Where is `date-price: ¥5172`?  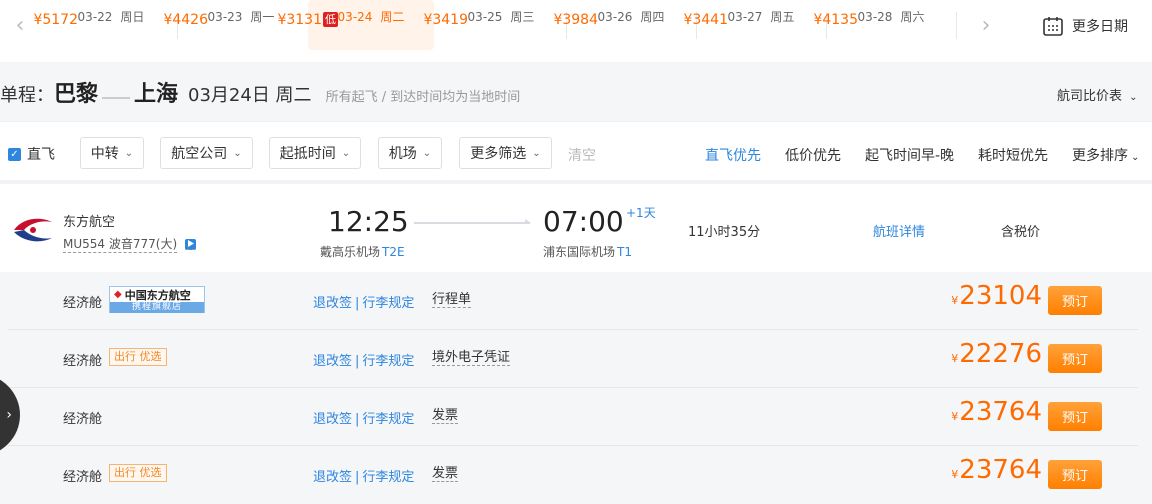 date-price: ¥5172 is located at coordinates (55, 20).